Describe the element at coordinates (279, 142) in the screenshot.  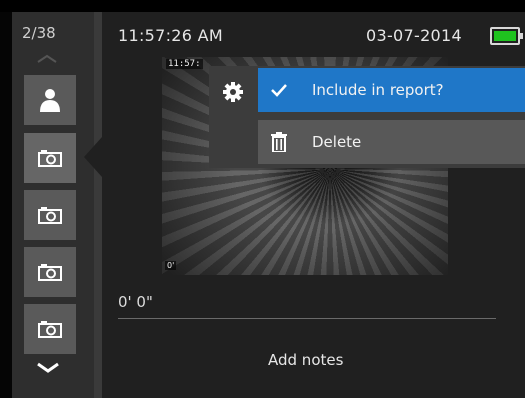
I see `trash-icon` at that location.